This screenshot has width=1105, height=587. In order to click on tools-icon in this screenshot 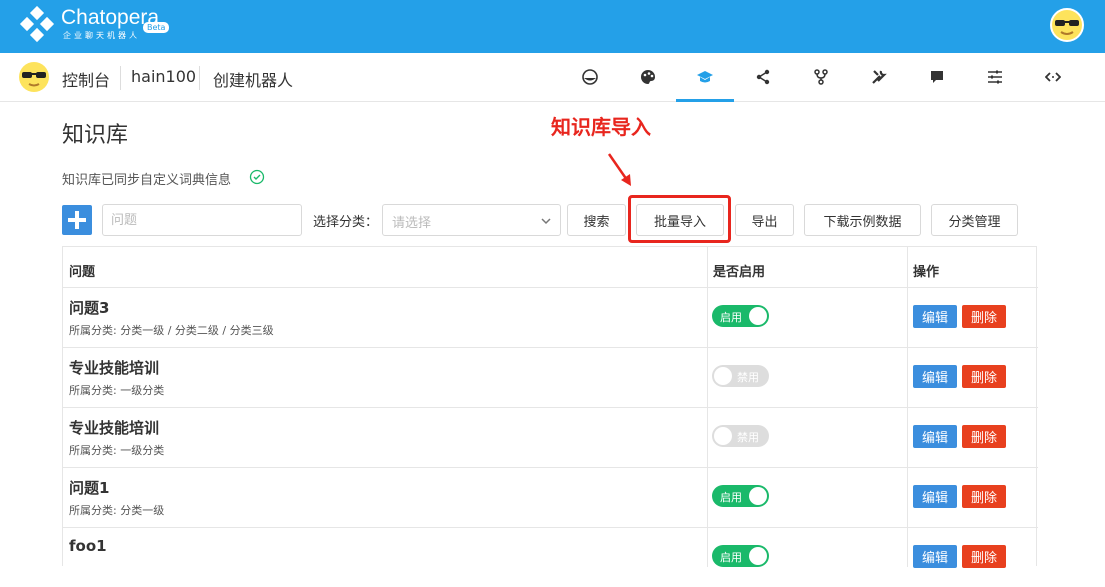, I will do `click(879, 77)`.